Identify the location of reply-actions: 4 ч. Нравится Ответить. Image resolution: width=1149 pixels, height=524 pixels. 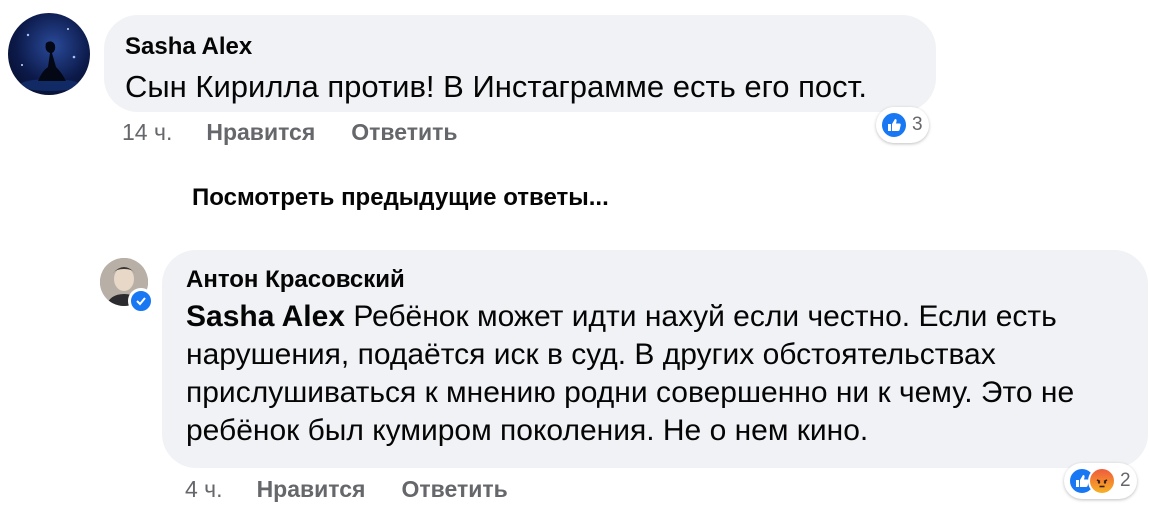
(346, 489).